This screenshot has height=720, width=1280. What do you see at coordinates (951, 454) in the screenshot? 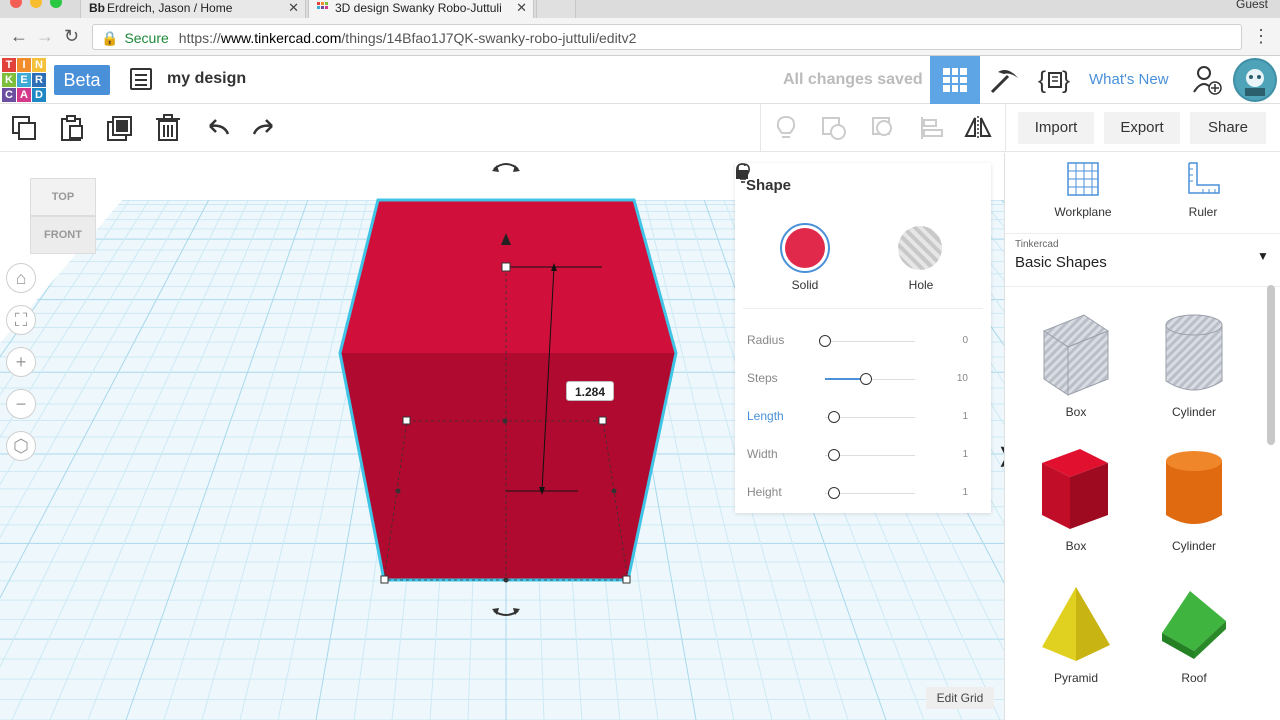
I see `param-value-width: 1` at bounding box center [951, 454].